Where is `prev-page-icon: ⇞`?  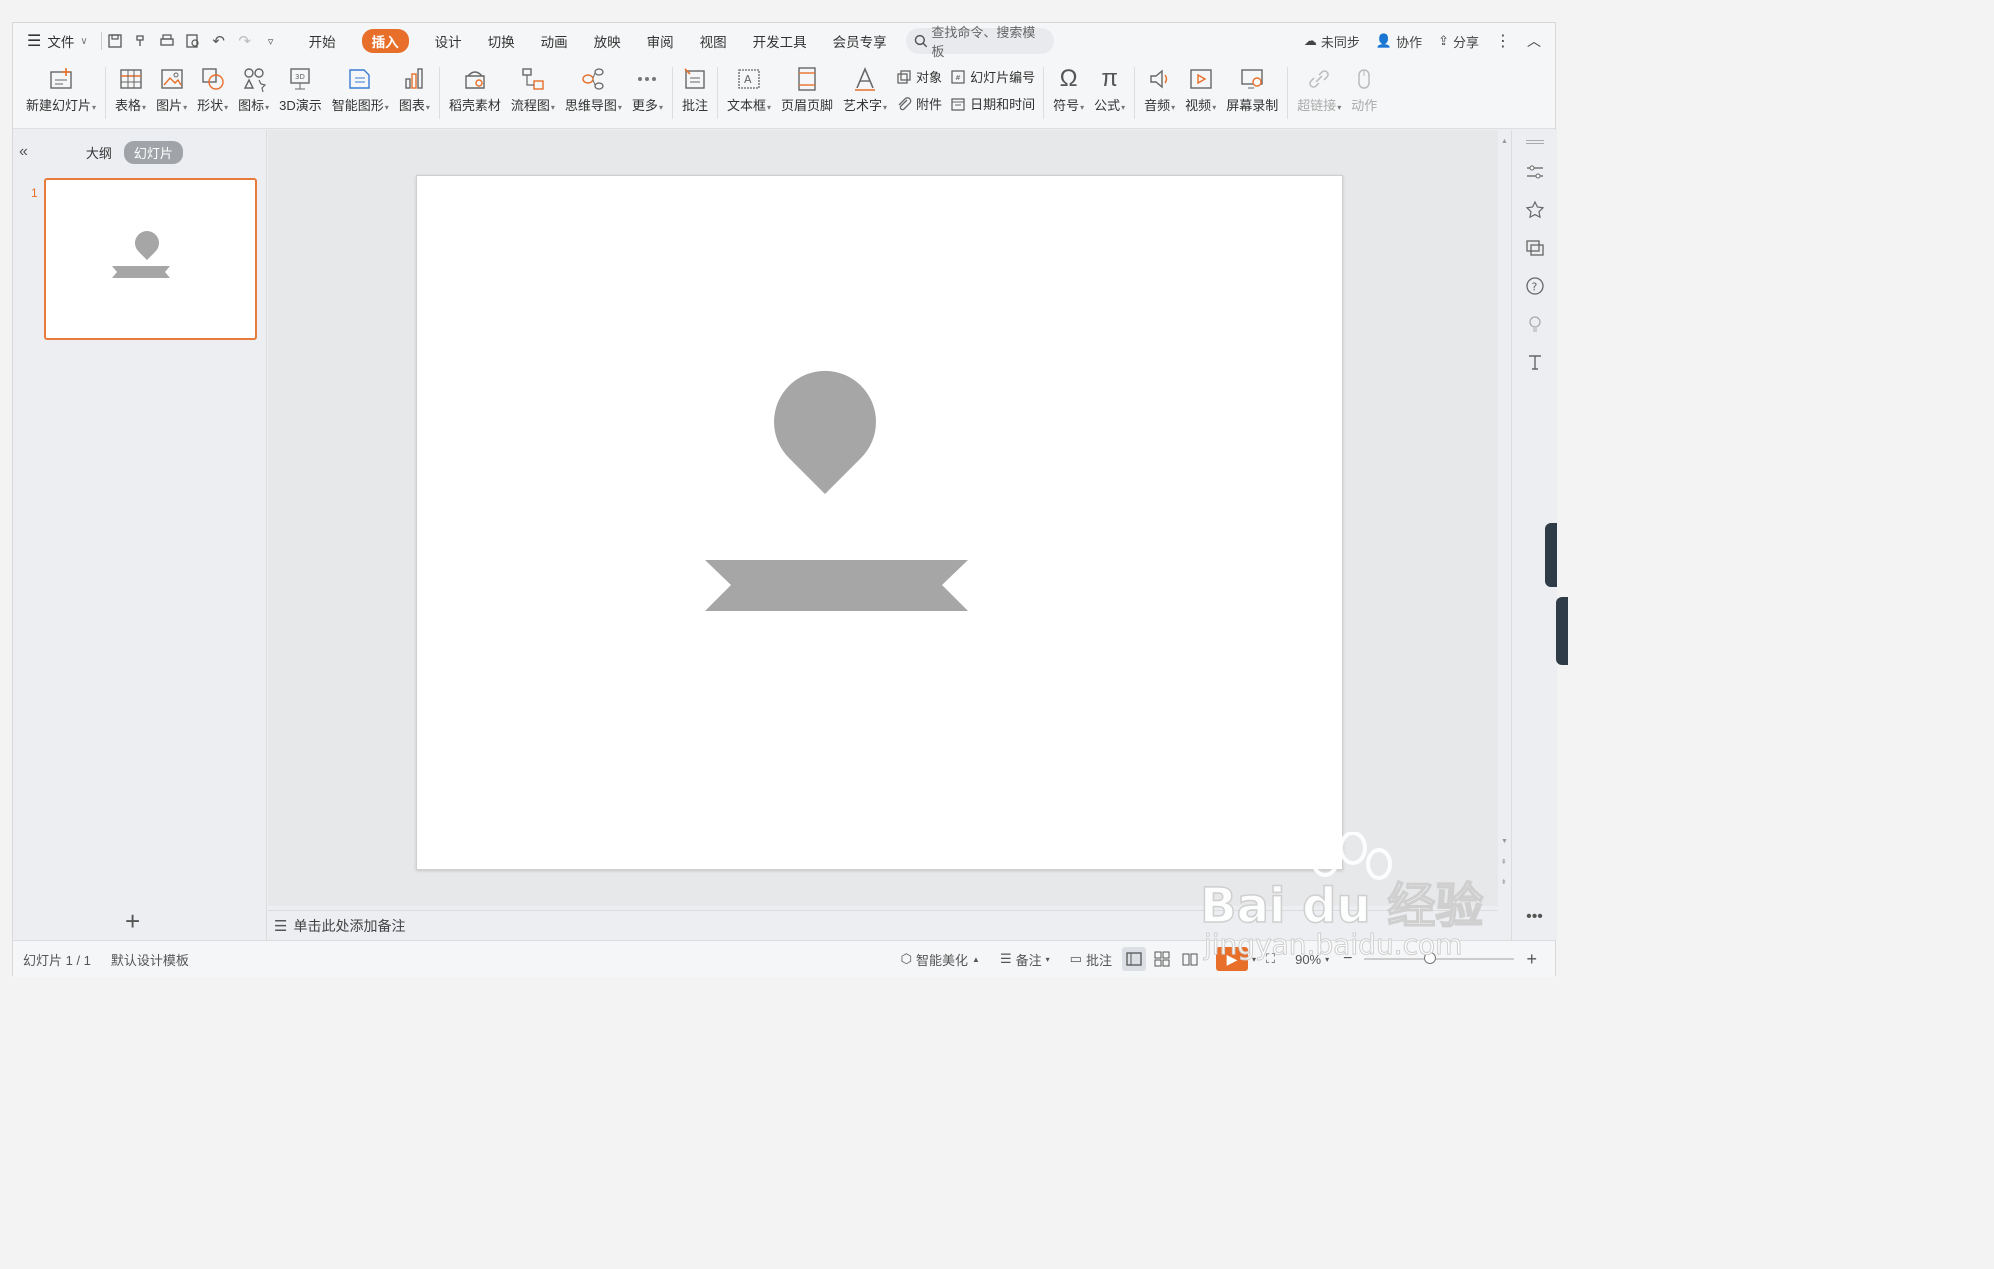
prev-page-icon: ⇞ is located at coordinates (1504, 862).